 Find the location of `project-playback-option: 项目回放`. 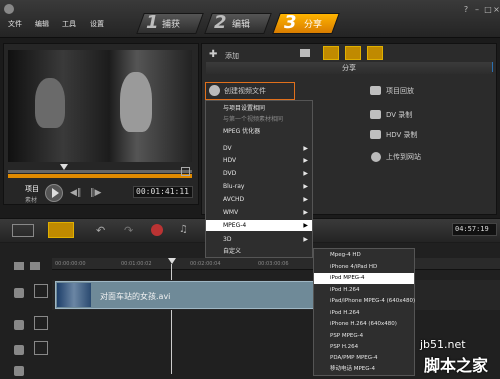

project-playback-option: 项目回放 is located at coordinates (400, 91).